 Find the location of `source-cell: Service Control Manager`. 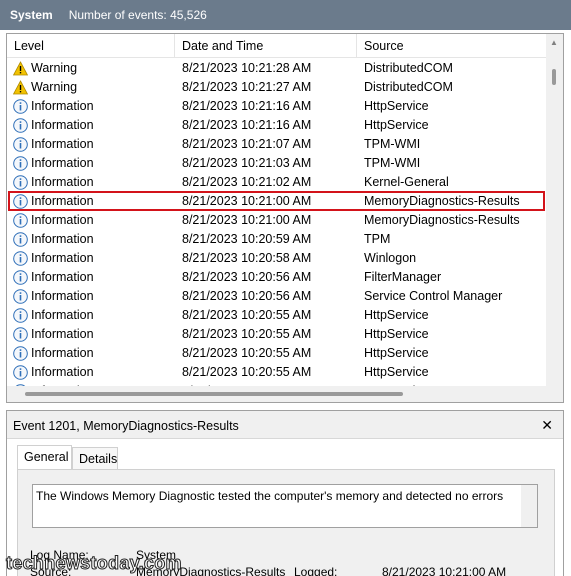

source-cell: Service Control Manager is located at coordinates (433, 296).